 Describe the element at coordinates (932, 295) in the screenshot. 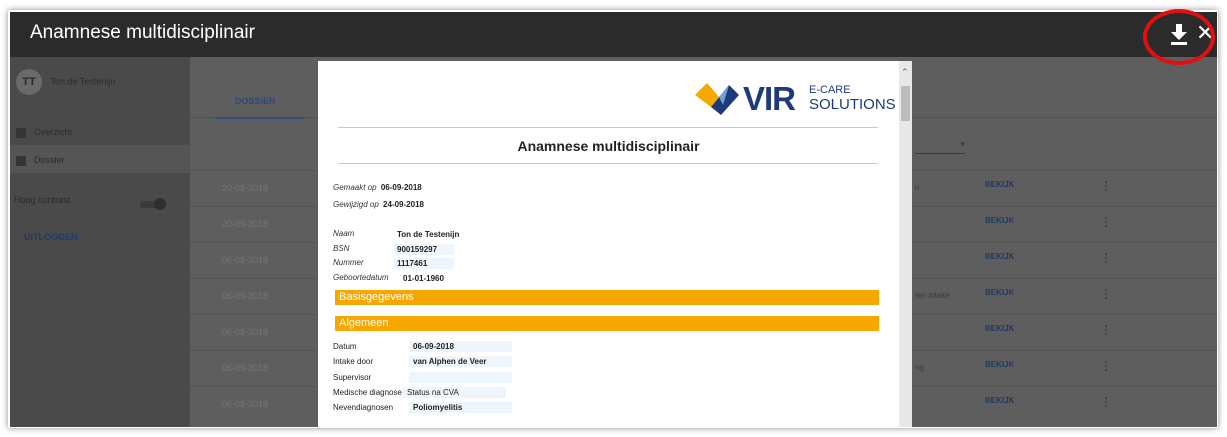

I see `row-description: ten intake` at that location.